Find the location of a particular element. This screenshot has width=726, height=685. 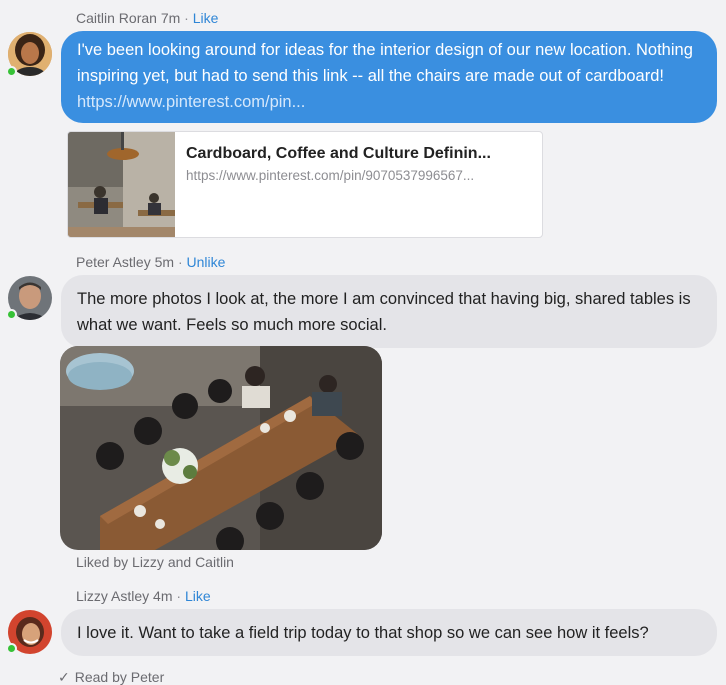

link-preview-thumbnail is located at coordinates (121, 184).